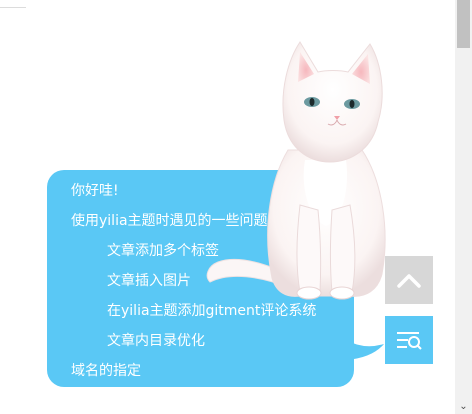 The image size is (472, 414). Describe the element at coordinates (212, 371) in the screenshot. I see `toc-item-domain: 域名的指定` at that location.